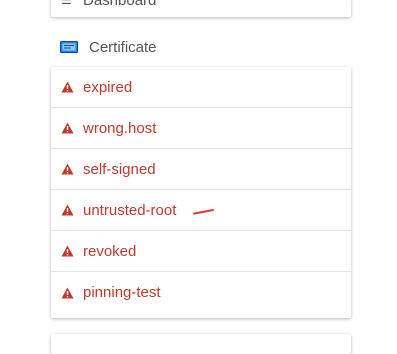  Describe the element at coordinates (201, 344) in the screenshot. I see `next-section-card` at that location.